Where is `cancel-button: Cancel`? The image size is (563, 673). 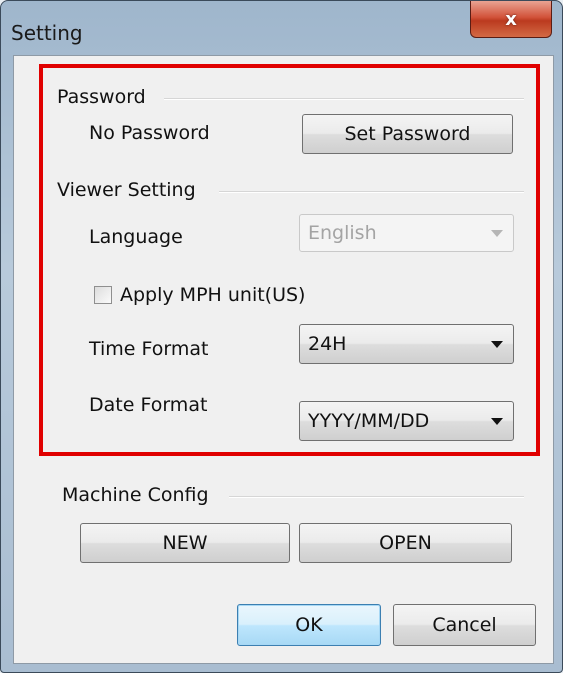
cancel-button: Cancel is located at coordinates (464, 625).